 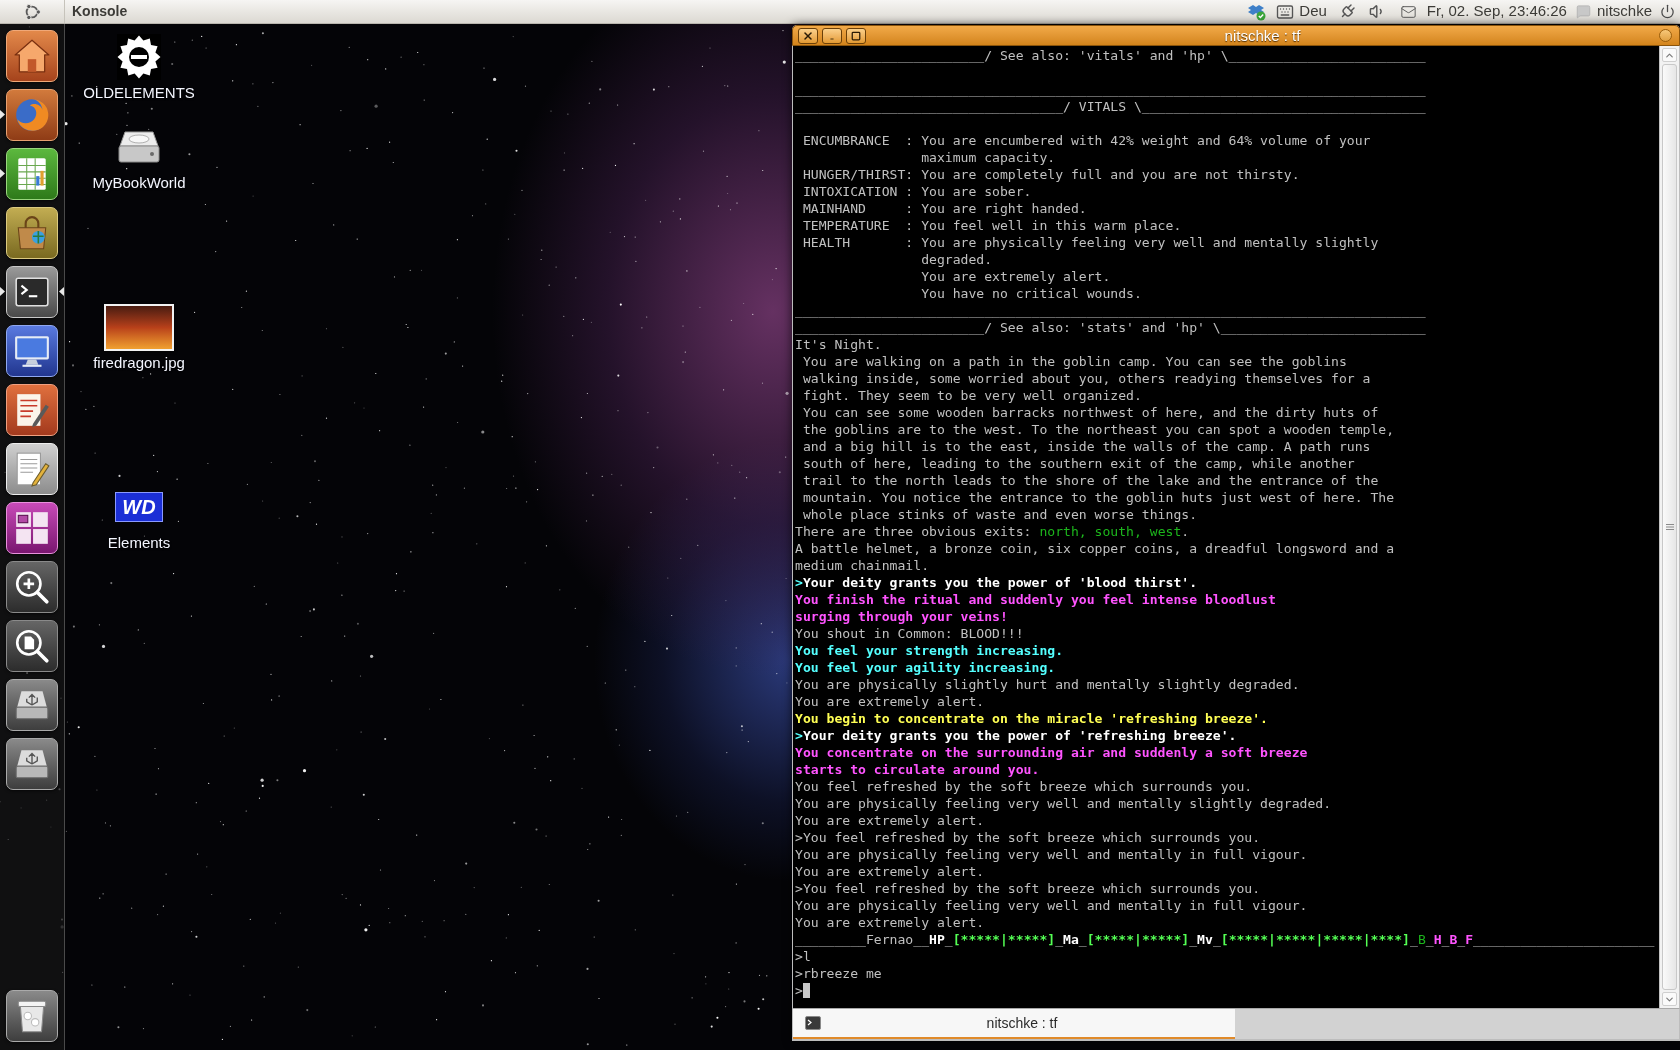 What do you see at coordinates (1669, 55) in the screenshot?
I see `scroll-up-button` at bounding box center [1669, 55].